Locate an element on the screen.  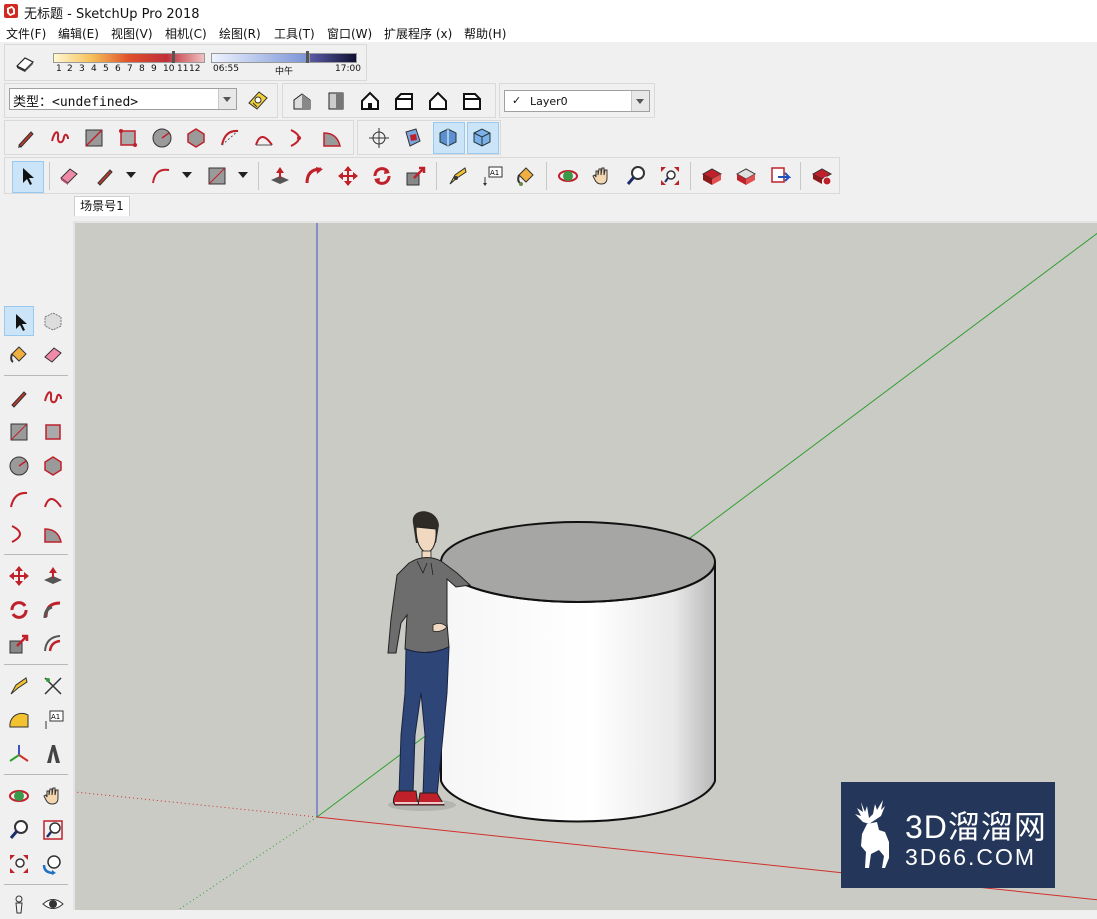
line-dropdown-arrow is located at coordinates (131, 175).